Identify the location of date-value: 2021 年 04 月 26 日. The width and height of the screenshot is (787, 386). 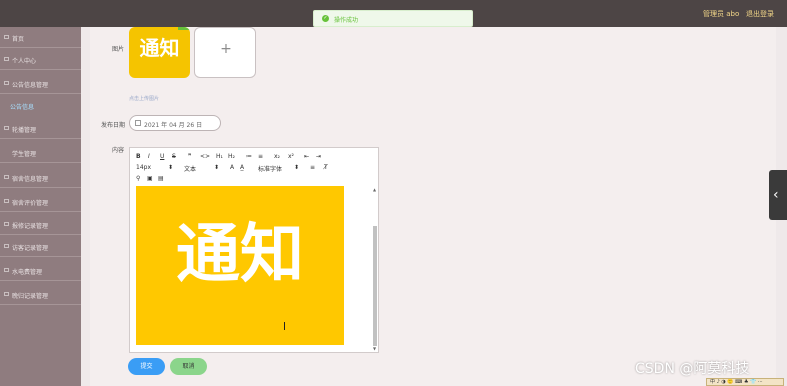
(173, 125).